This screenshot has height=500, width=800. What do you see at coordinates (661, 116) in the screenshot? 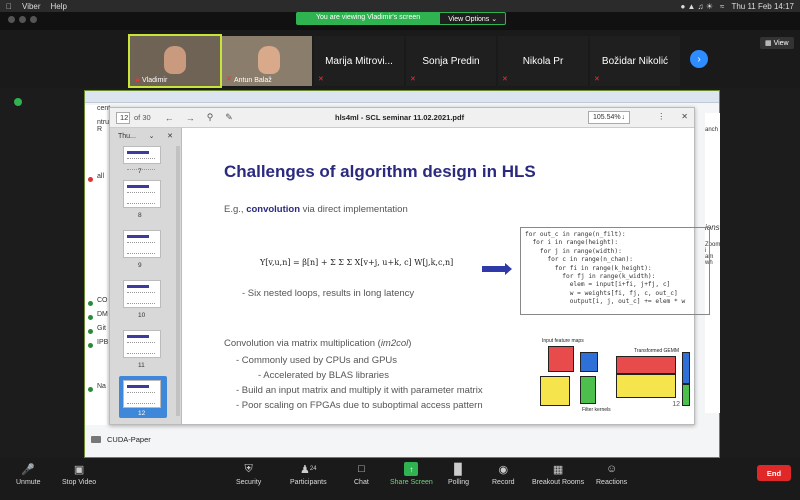
I see `more-icon: ⋮` at bounding box center [661, 116].